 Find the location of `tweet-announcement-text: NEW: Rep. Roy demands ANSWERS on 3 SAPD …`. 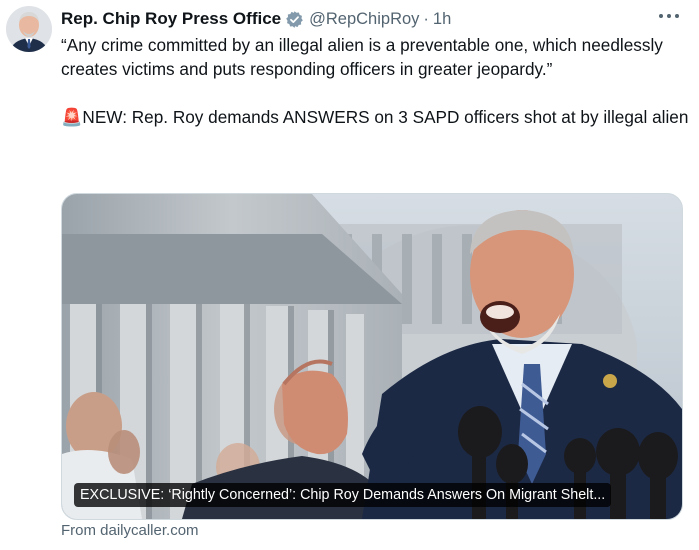

tweet-announcement-text: NEW: Rep. Roy demands ANSWERS on 3 SAPD … is located at coordinates (385, 117).